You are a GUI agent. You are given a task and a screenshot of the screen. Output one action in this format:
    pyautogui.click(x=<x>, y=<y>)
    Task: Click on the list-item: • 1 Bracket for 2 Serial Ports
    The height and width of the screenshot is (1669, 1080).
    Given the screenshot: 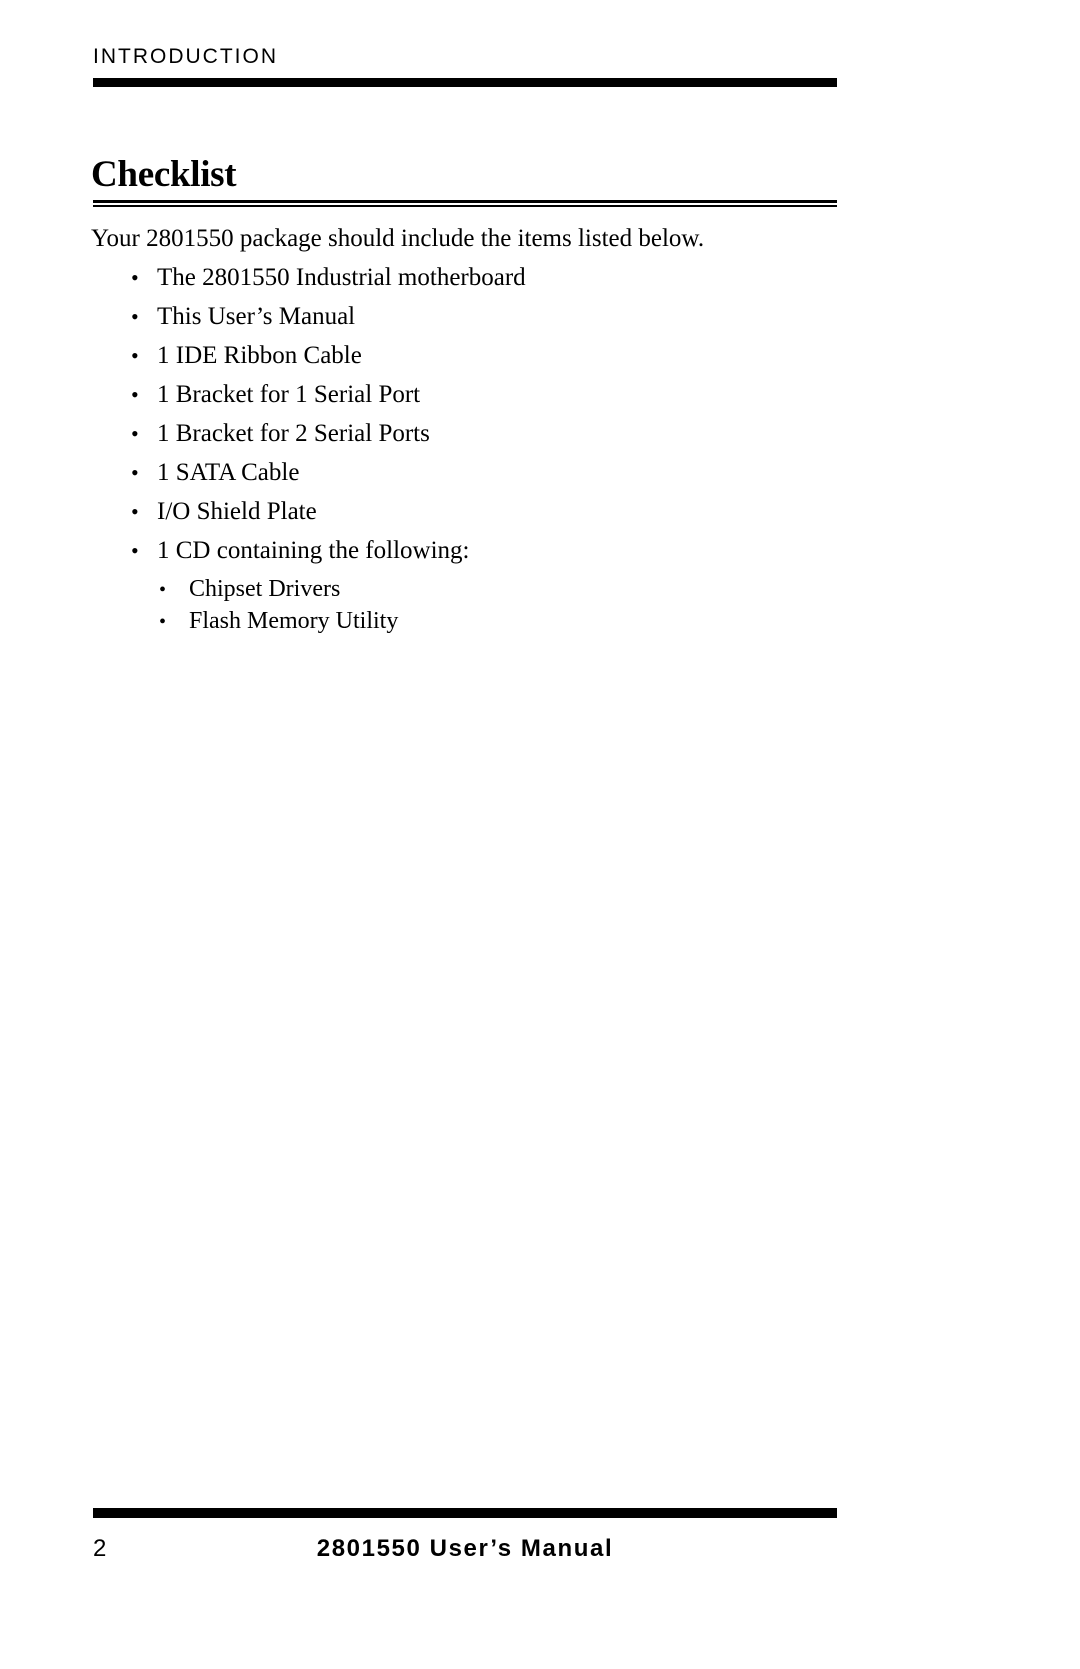 What is the action you would take?
    pyautogui.click(x=486, y=440)
    